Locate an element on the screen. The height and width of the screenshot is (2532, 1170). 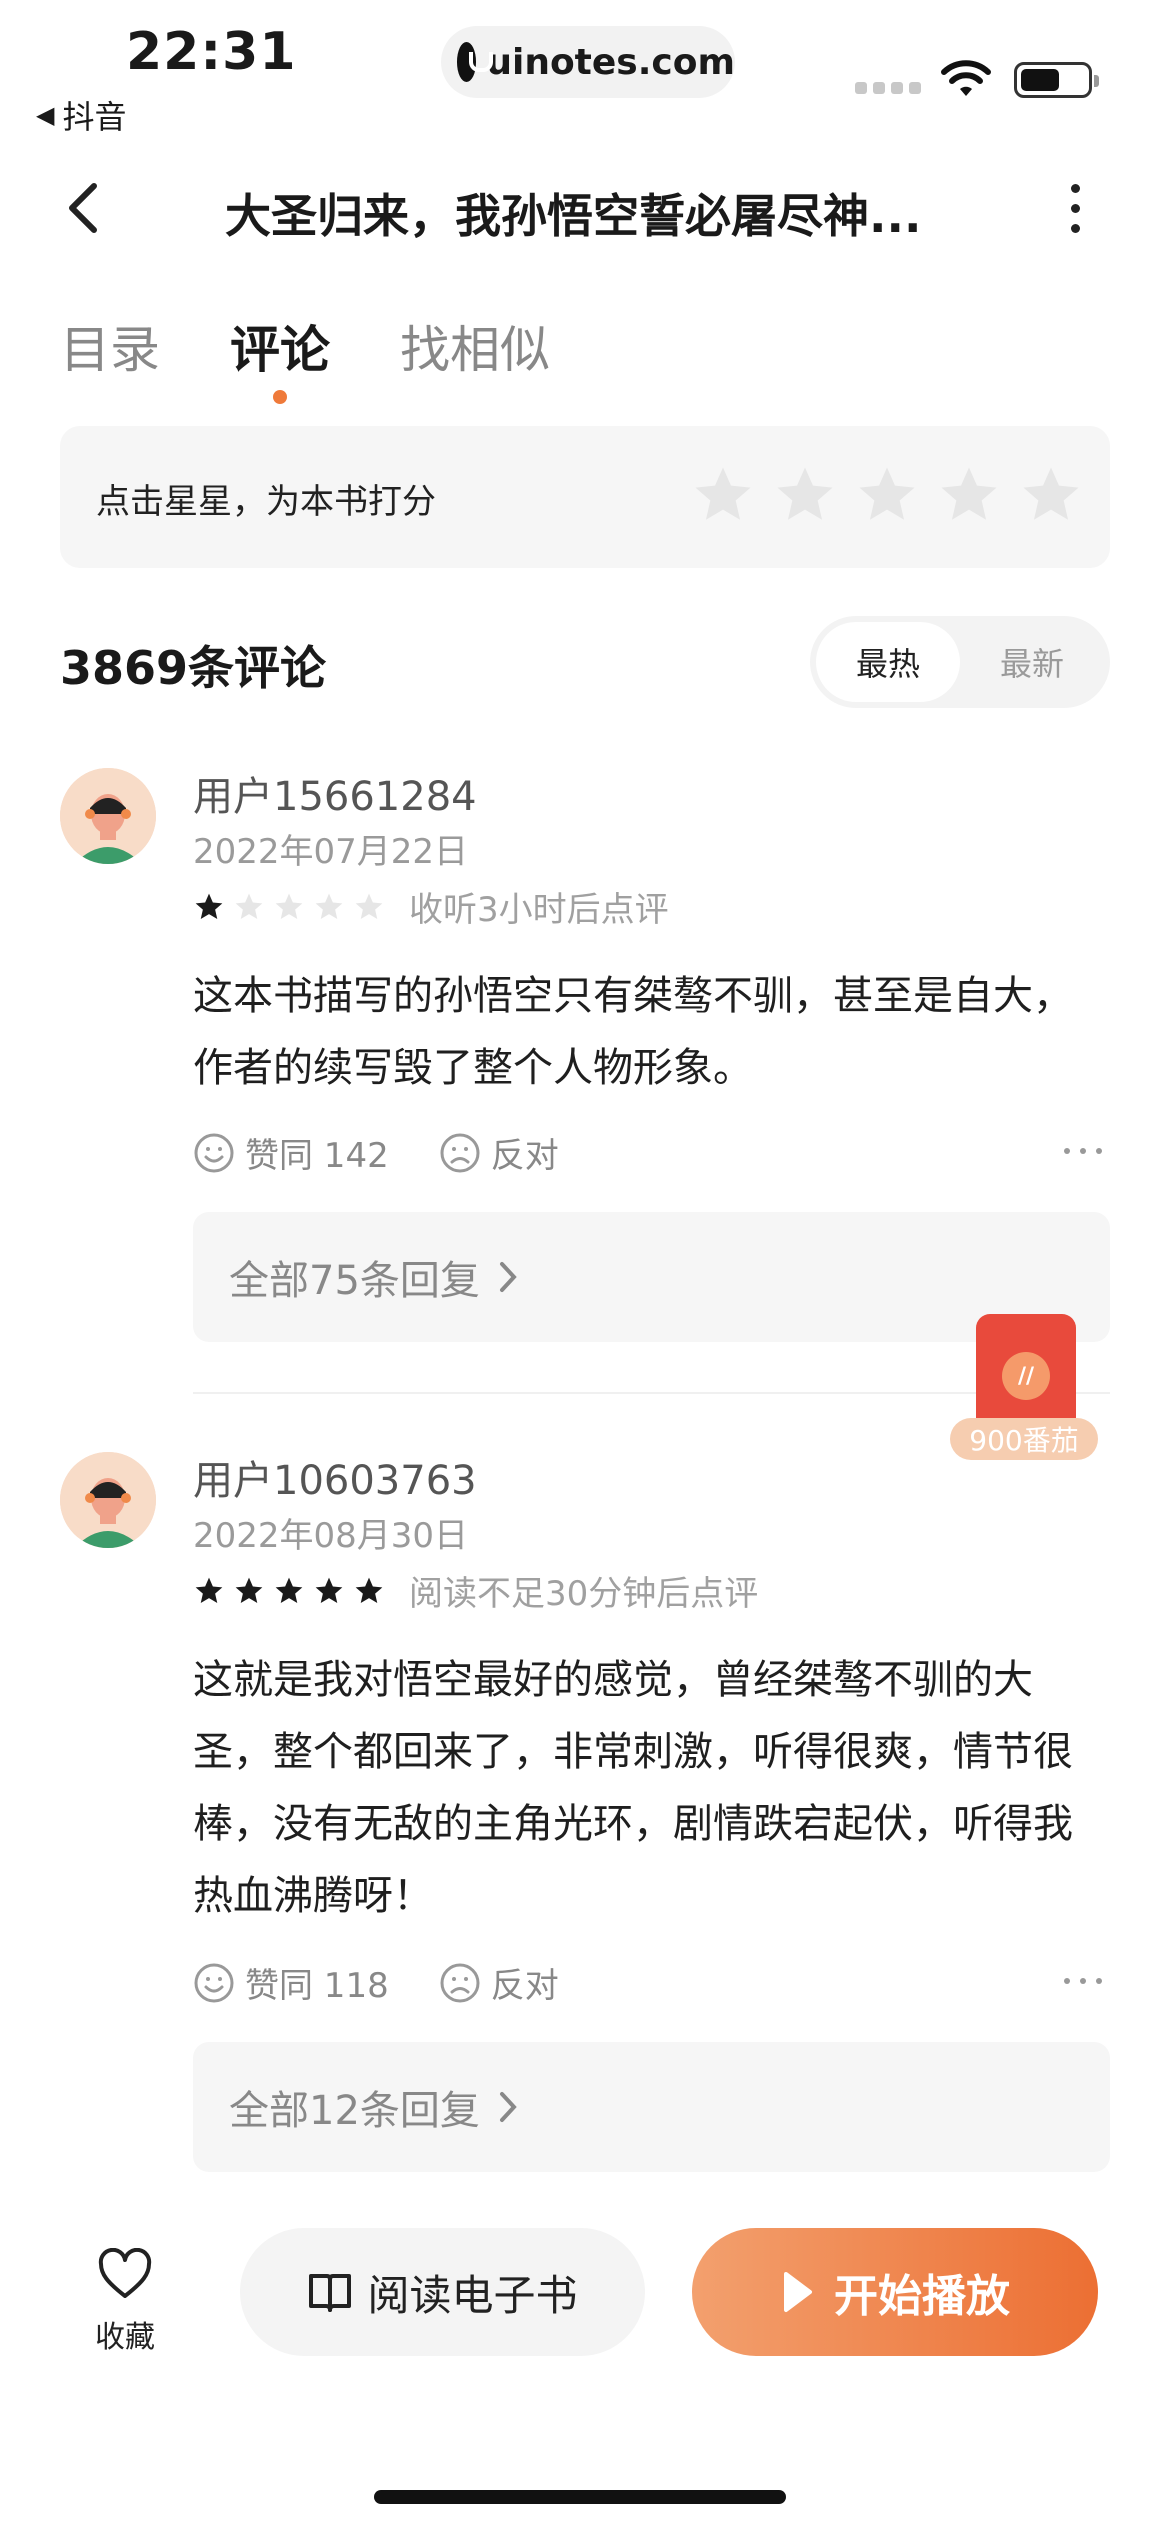
comment-username: 用户15661284 is located at coordinates (335, 793).